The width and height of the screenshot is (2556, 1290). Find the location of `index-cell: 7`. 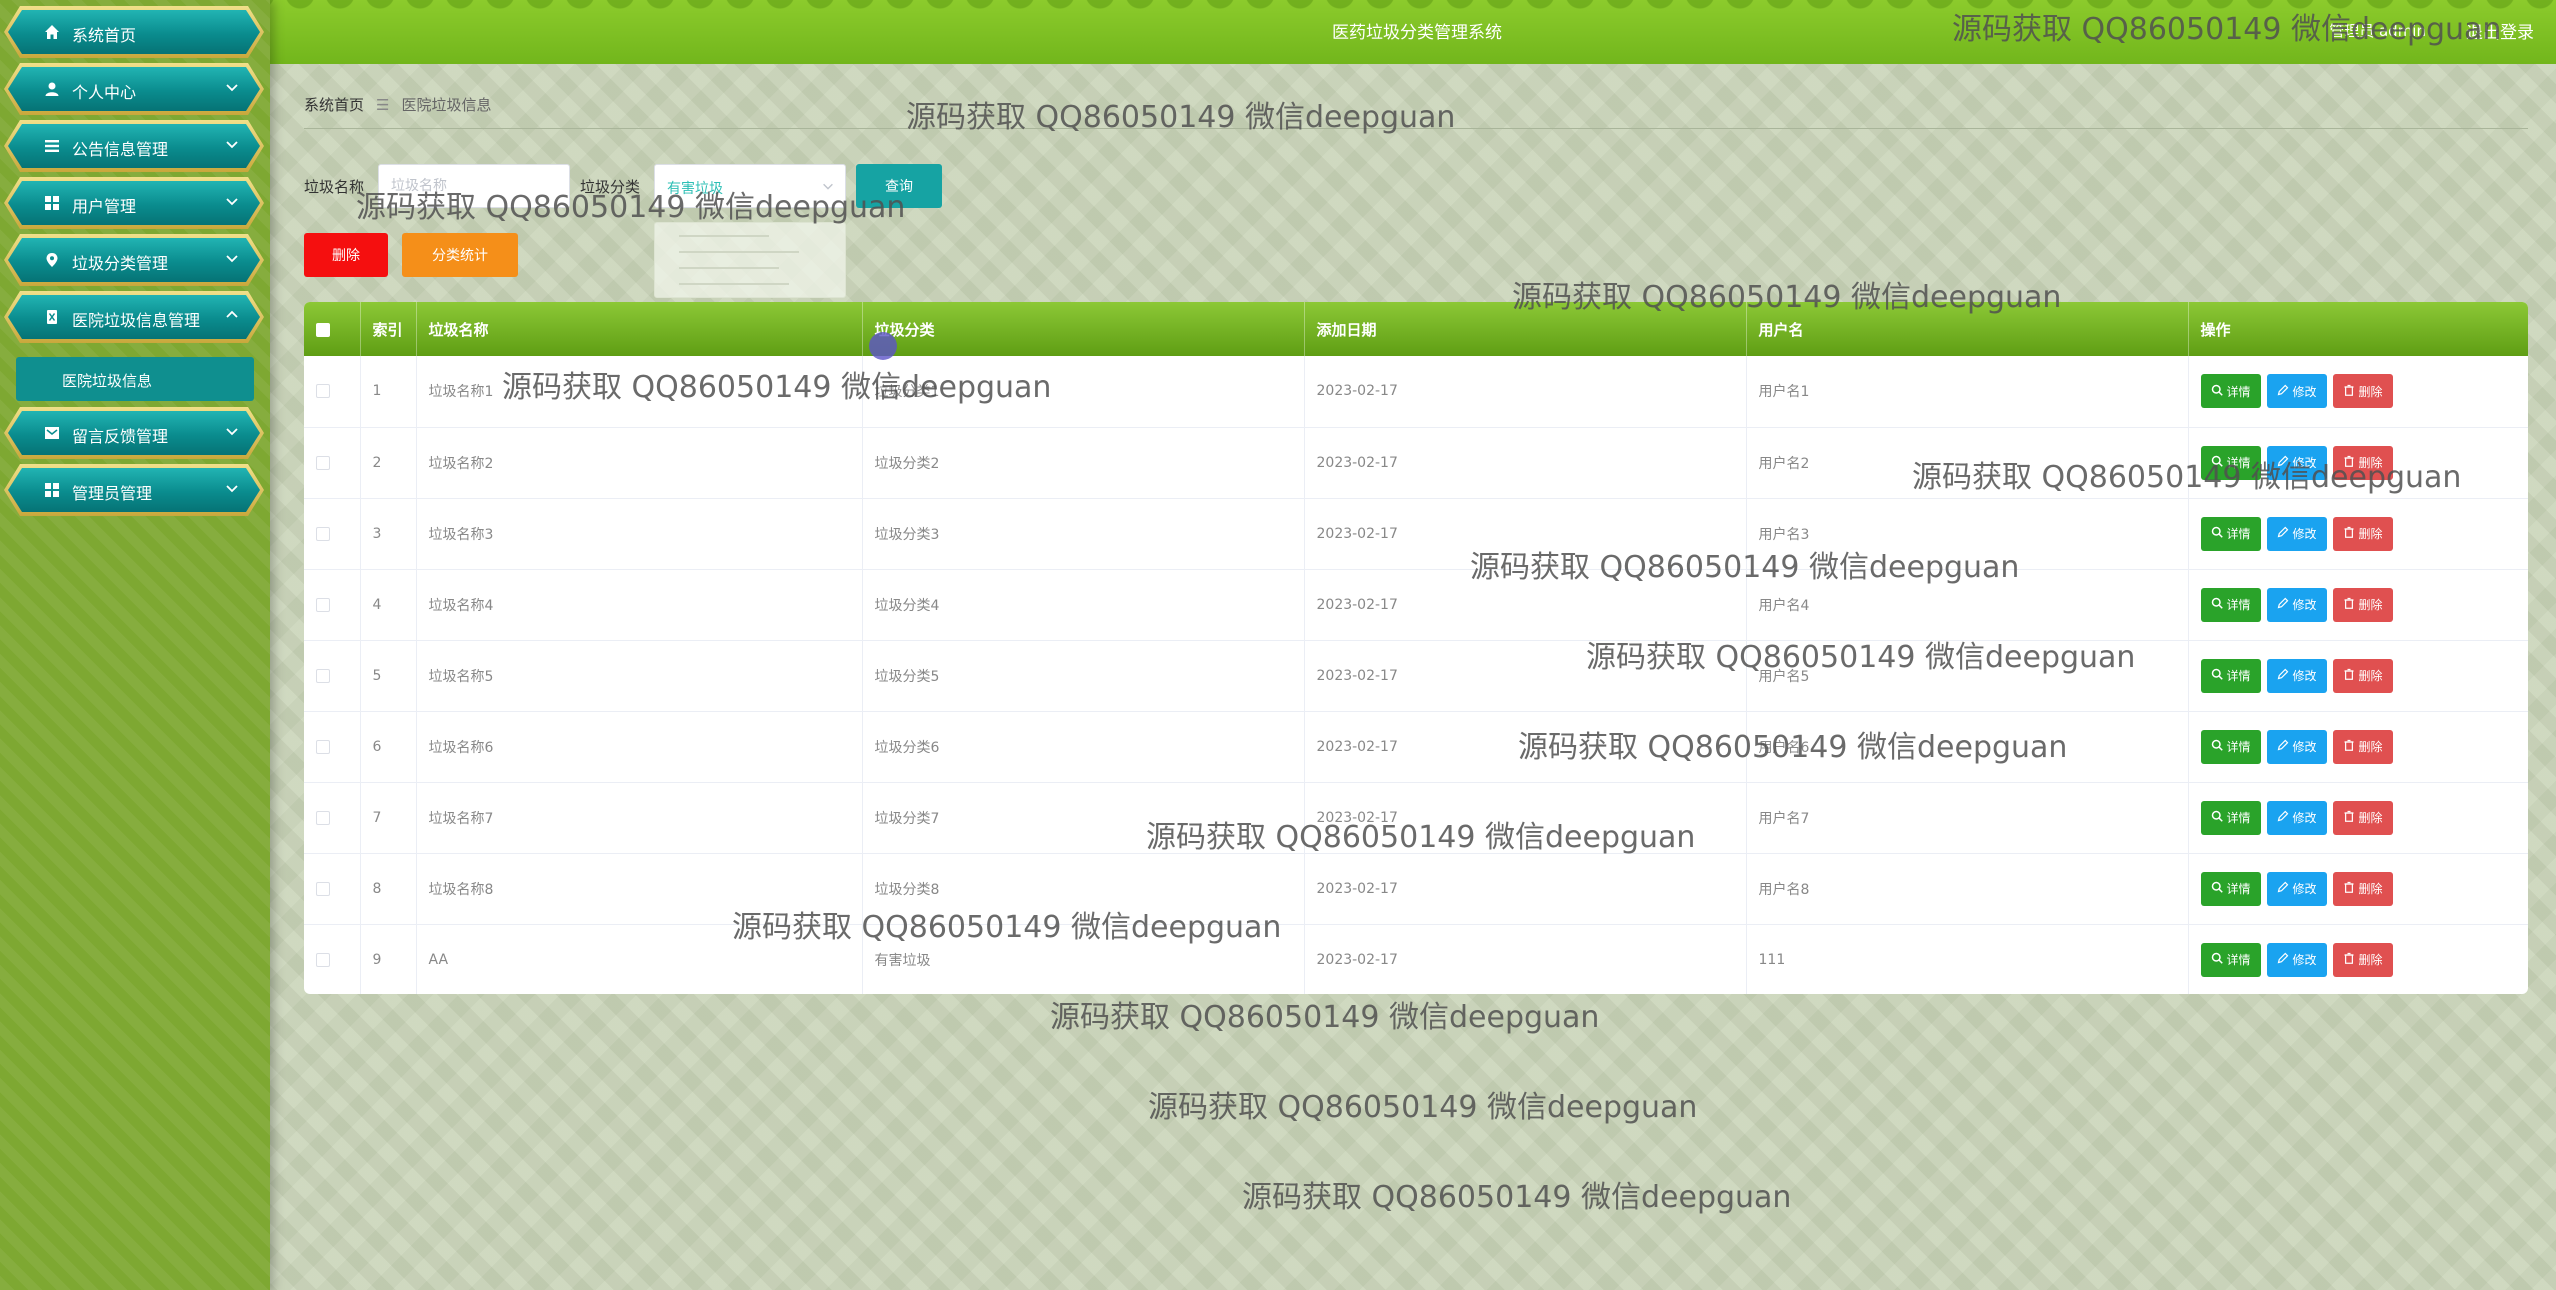

index-cell: 7 is located at coordinates (388, 817).